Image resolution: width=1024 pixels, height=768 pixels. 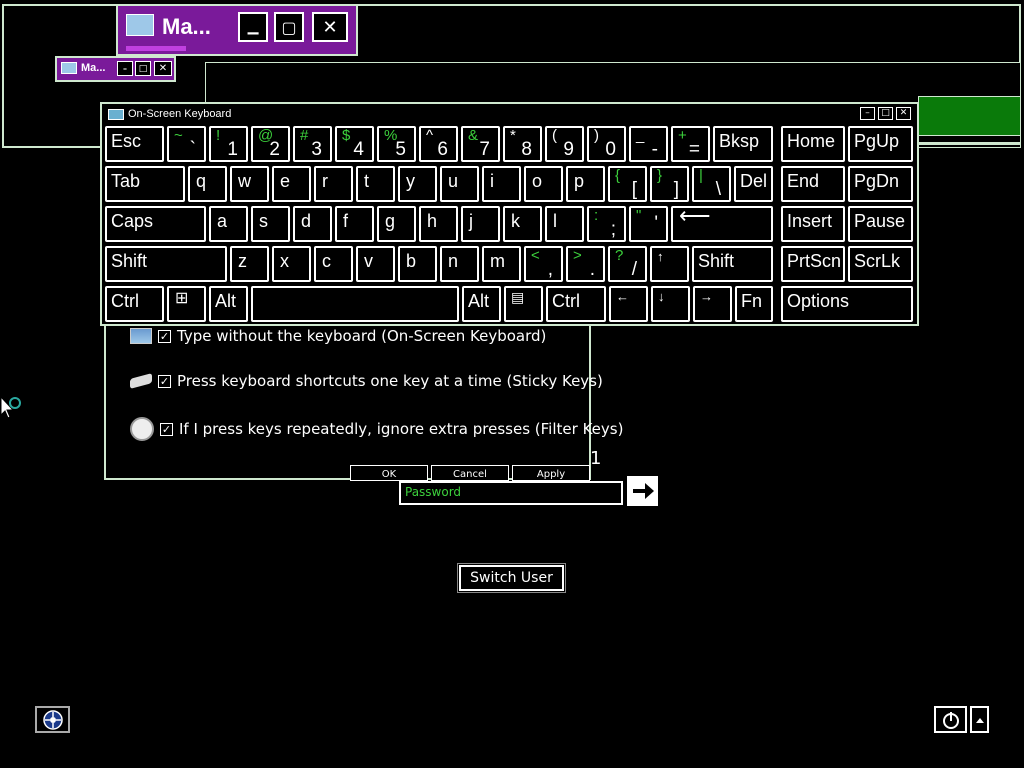 What do you see at coordinates (375, 184) in the screenshot?
I see `key-t: t` at bounding box center [375, 184].